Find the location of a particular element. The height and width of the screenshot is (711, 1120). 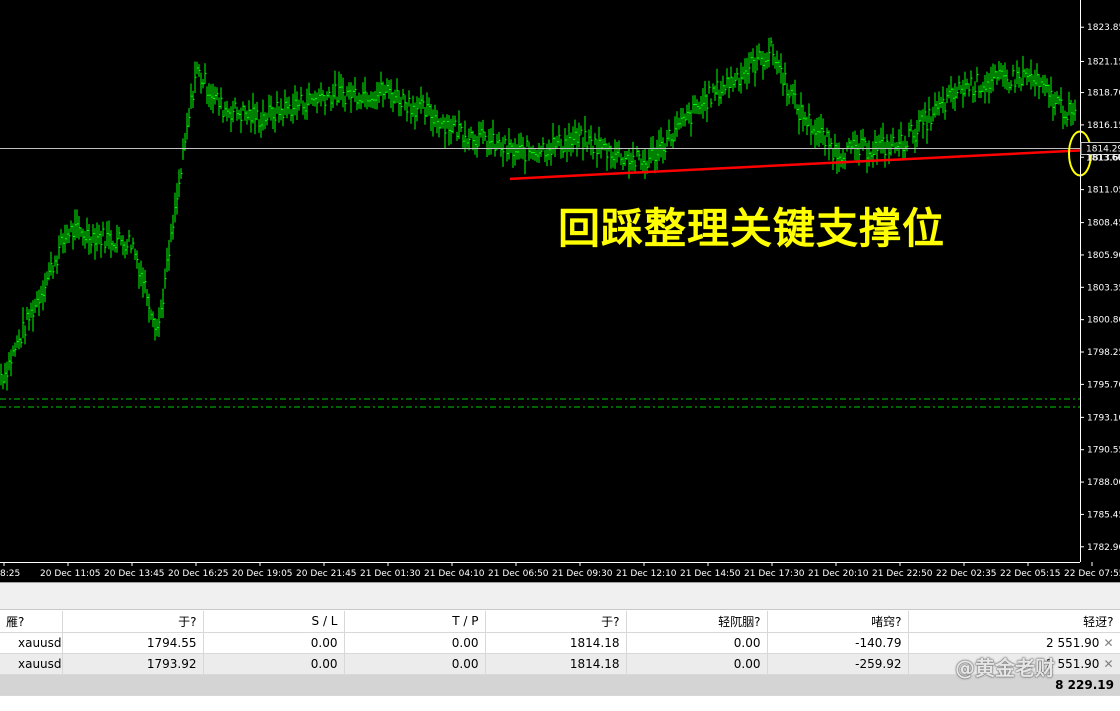

column-header: T / P is located at coordinates (415, 622).